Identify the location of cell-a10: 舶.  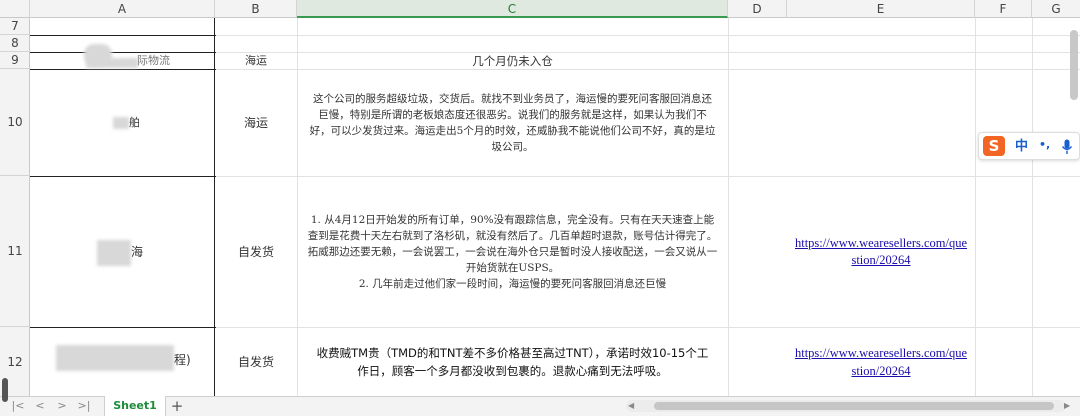
(144, 123).